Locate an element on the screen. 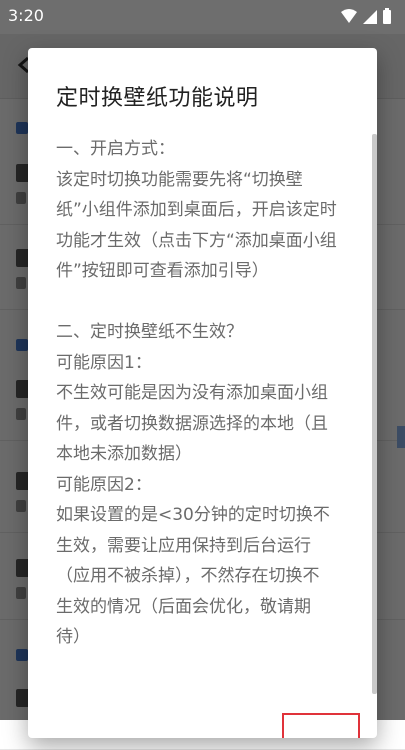 The height and width of the screenshot is (750, 405). dialog-actions is located at coordinates (202, 724).